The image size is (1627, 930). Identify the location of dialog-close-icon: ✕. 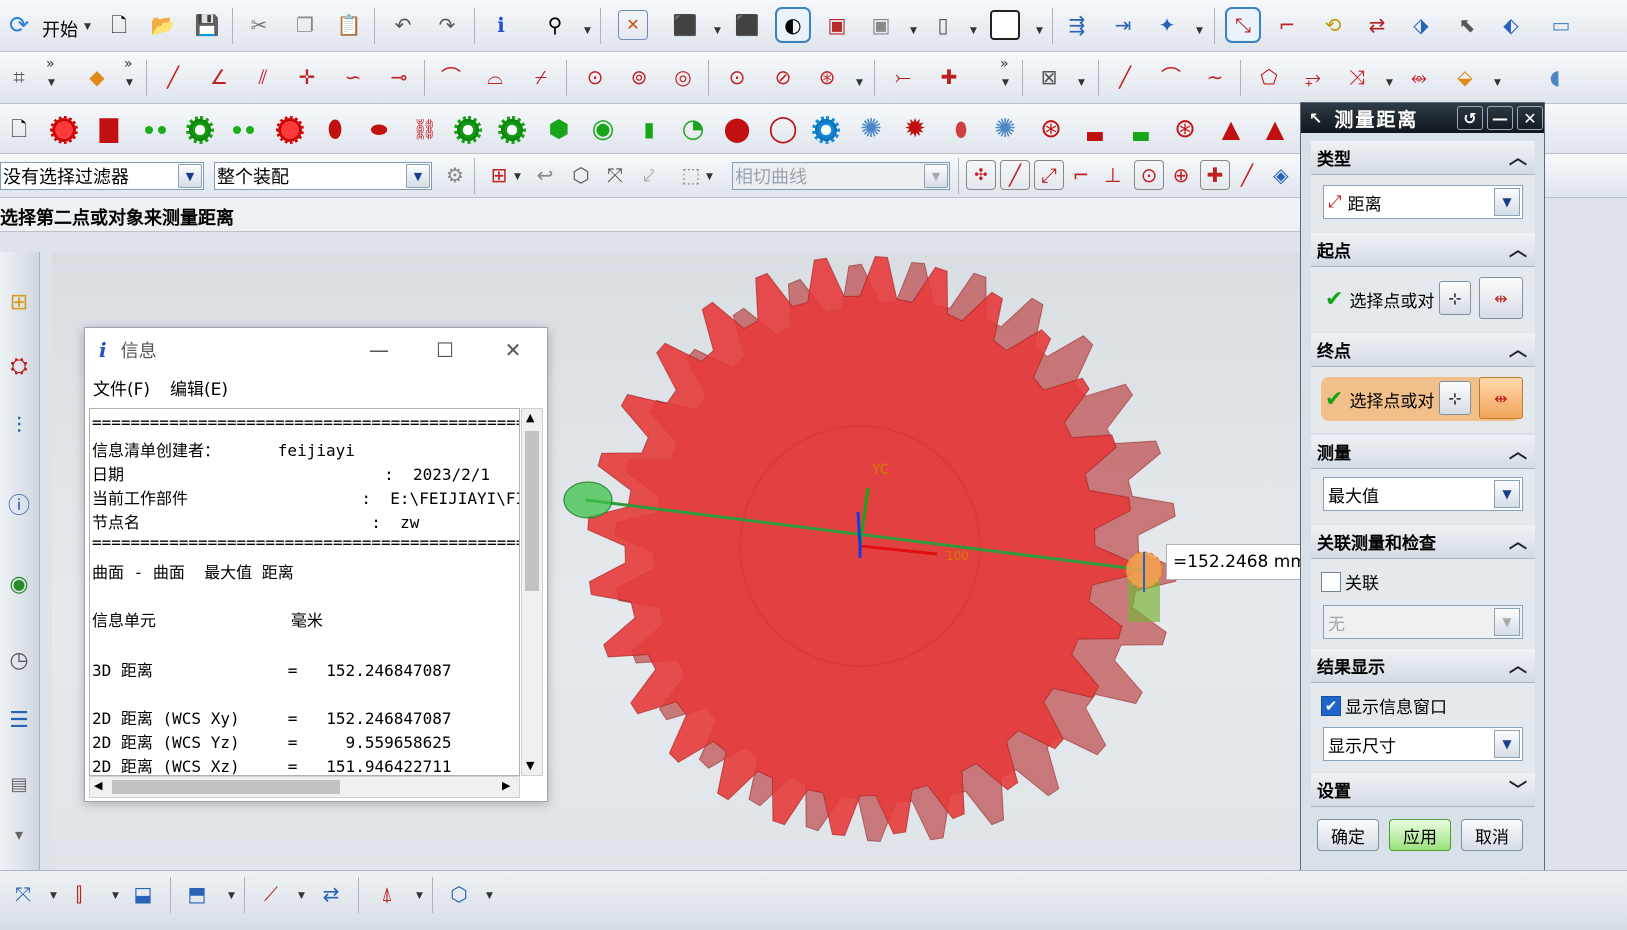
(1530, 118).